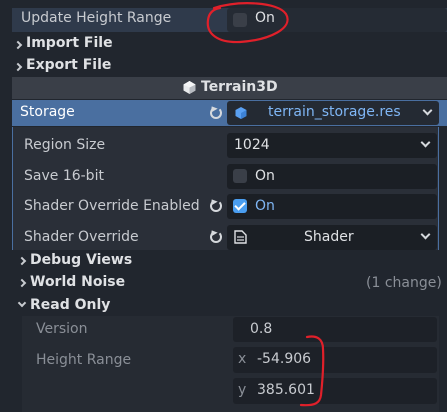 This screenshot has height=412, width=447. Describe the element at coordinates (329, 237) in the screenshot. I see `shader-override-value: Shader` at that location.